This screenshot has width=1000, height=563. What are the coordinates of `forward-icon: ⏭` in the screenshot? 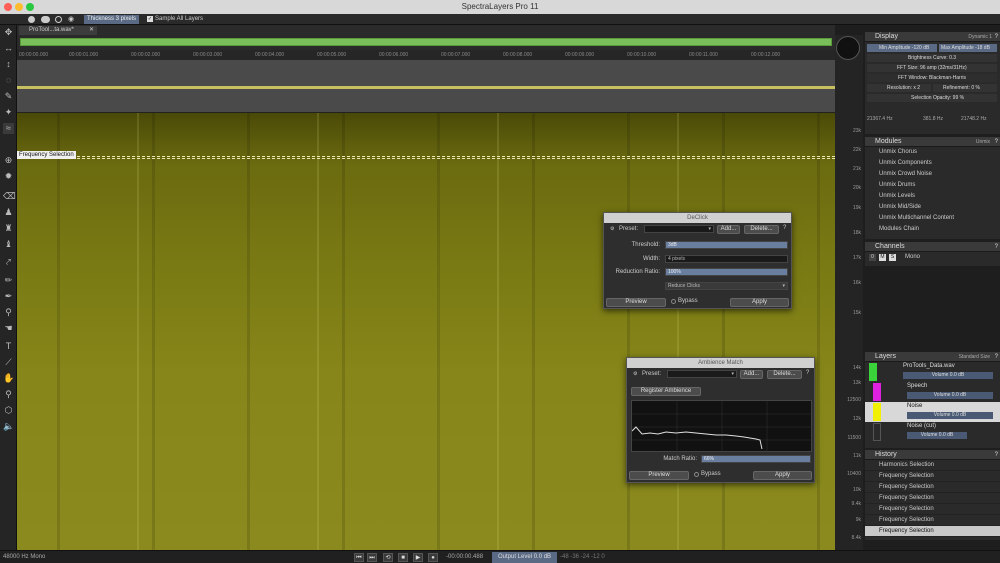 It's located at (372, 557).